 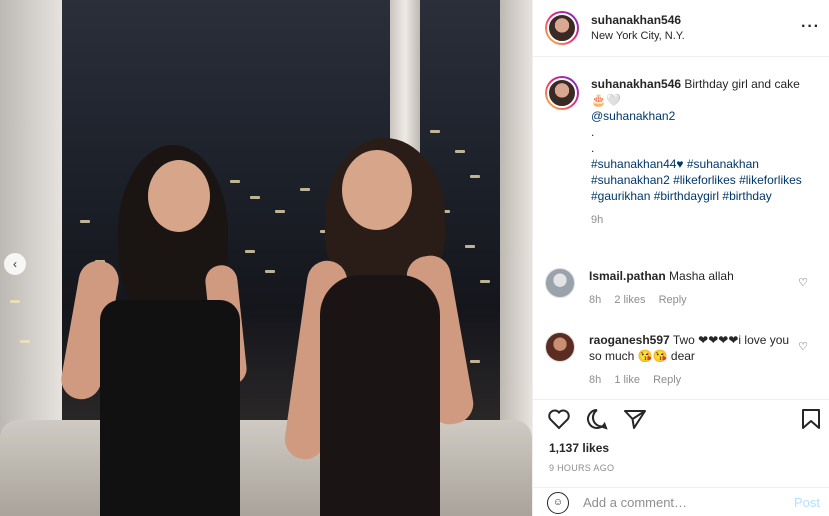 What do you see at coordinates (559, 422) in the screenshot?
I see `heart-icon` at bounding box center [559, 422].